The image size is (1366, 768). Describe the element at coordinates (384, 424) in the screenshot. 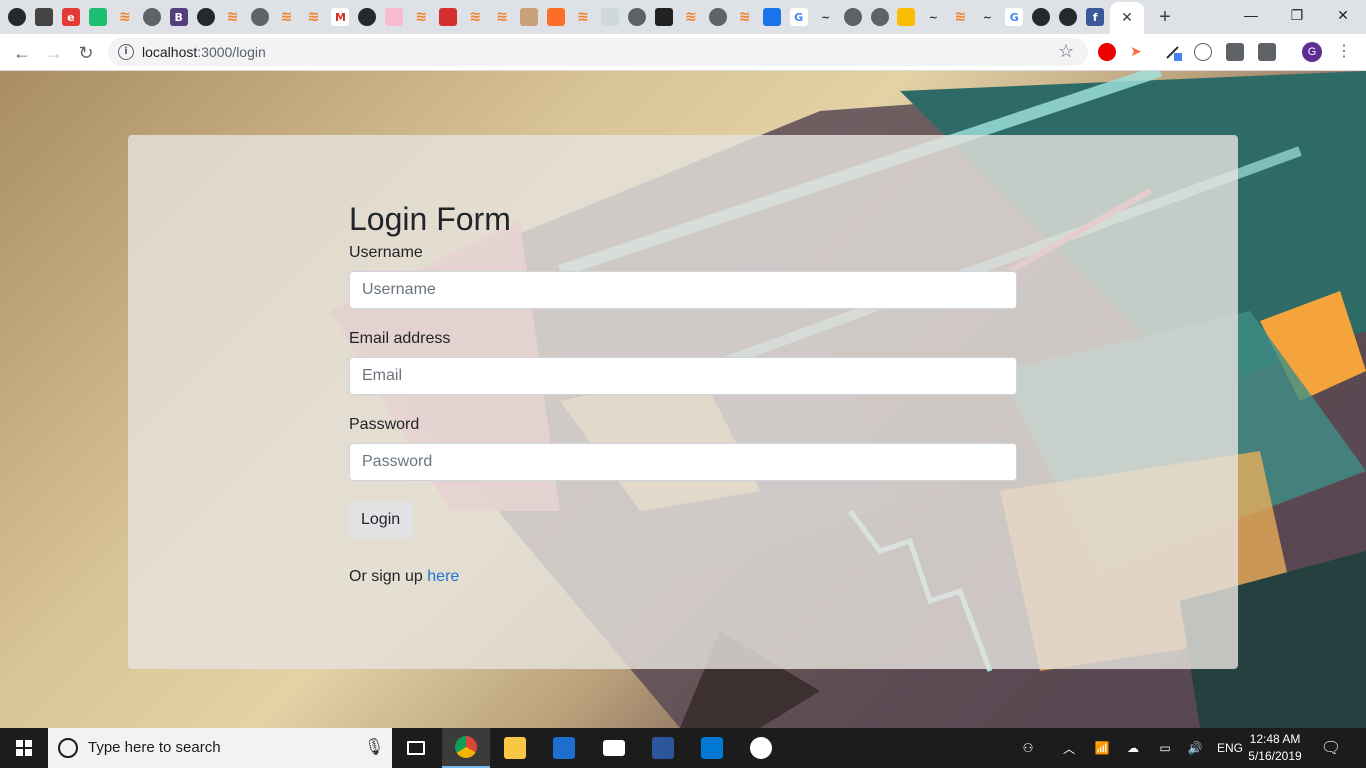

I see `password-label: Password` at that location.